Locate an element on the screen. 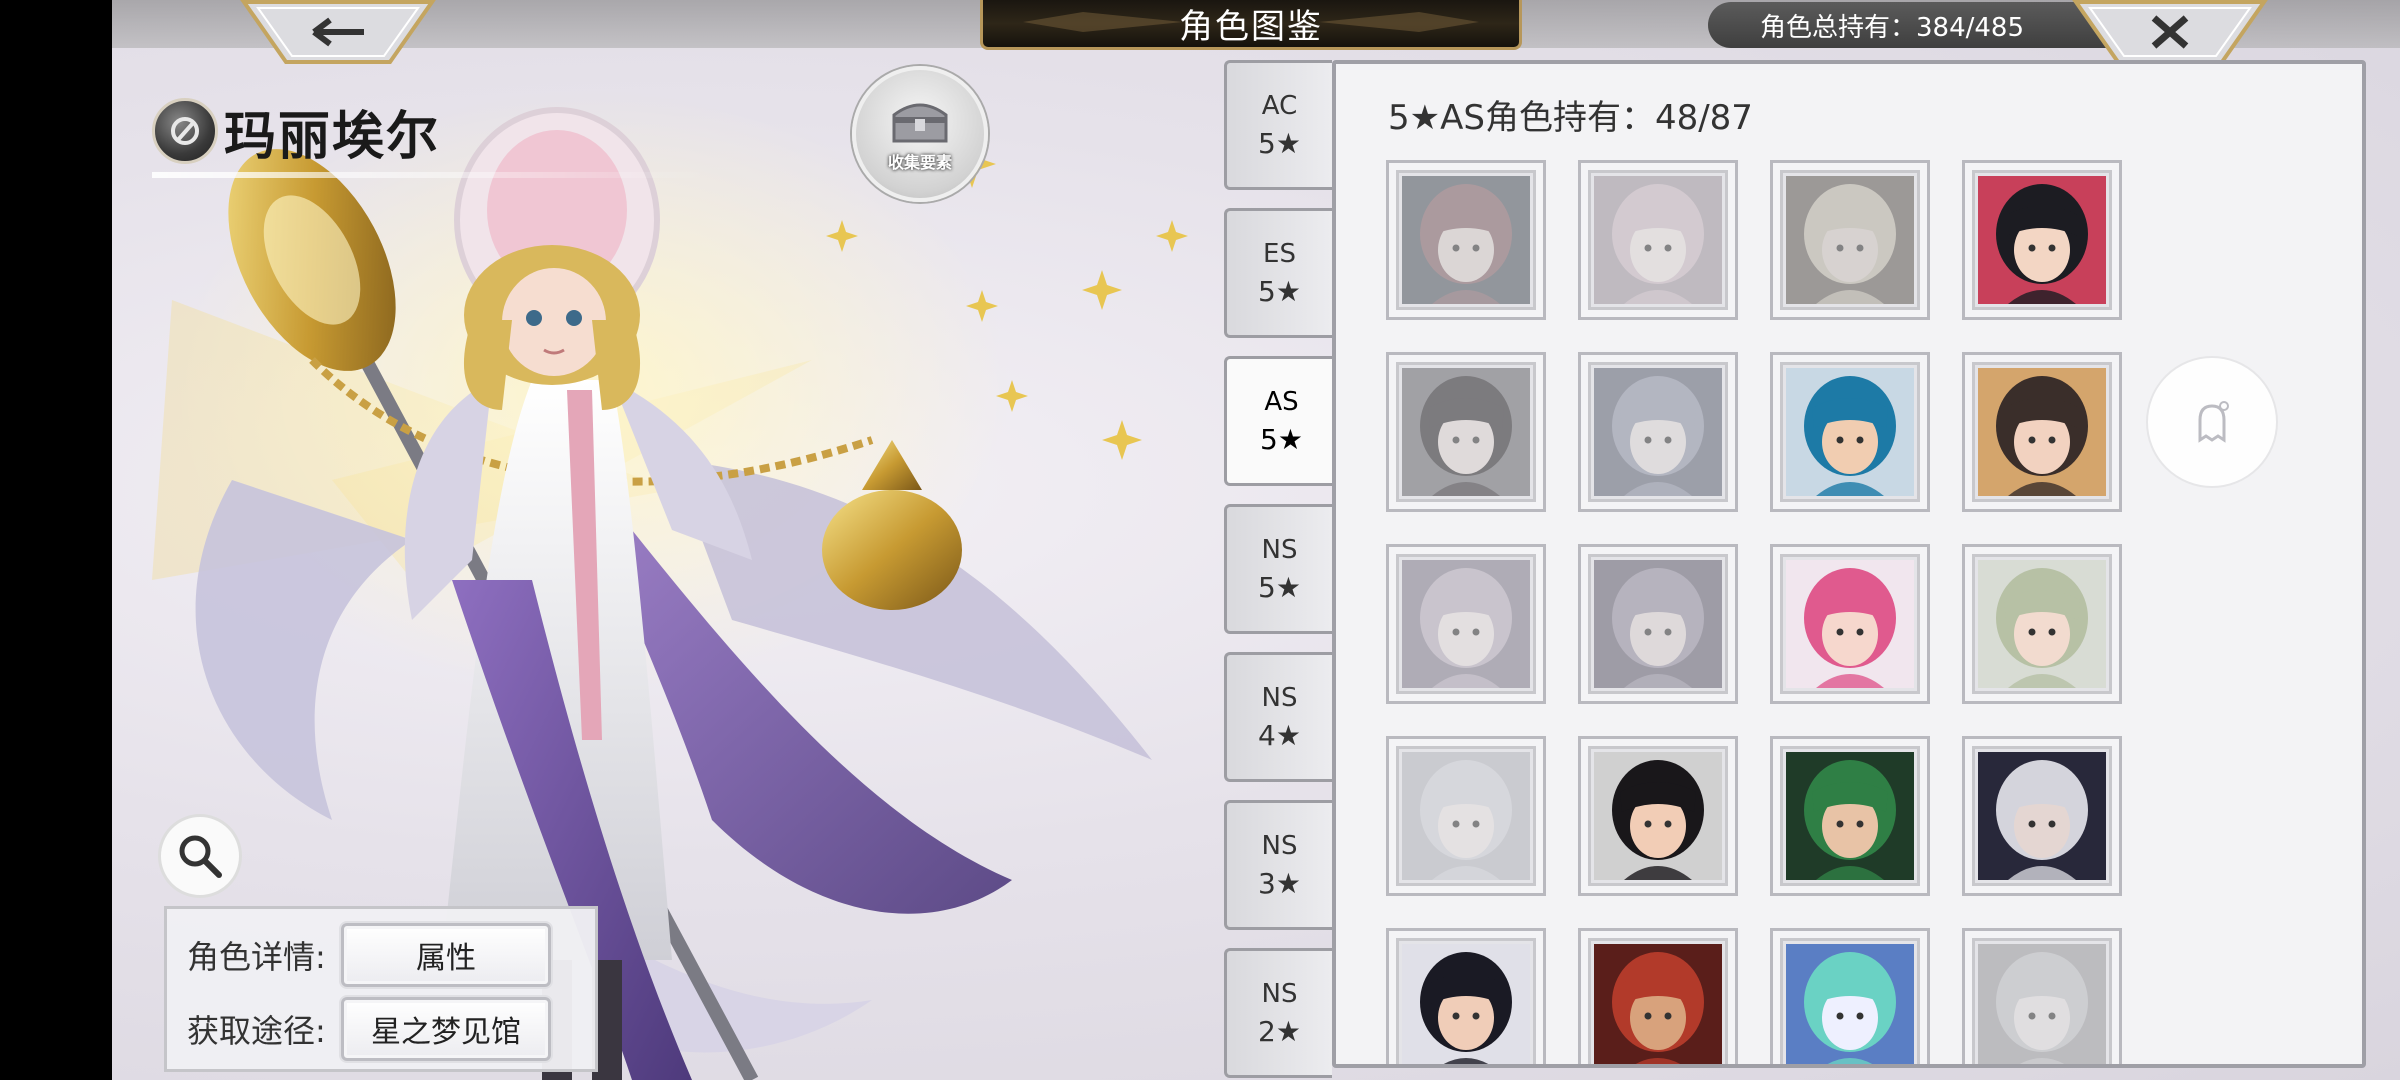  detail-row: 角色详情: 属性 is located at coordinates (369, 955).